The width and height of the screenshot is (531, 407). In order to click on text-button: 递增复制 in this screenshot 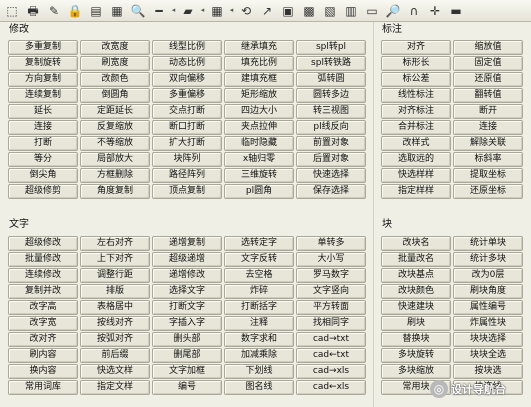, I will do `click(187, 243)`.